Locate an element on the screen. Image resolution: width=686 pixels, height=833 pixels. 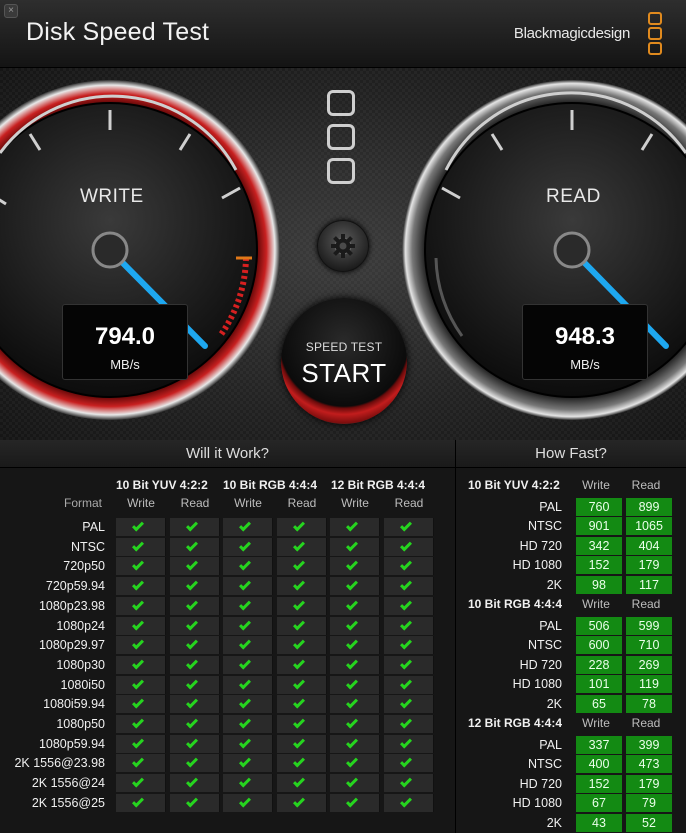
format-name: 2K 1556@25 is located at coordinates (68, 802).